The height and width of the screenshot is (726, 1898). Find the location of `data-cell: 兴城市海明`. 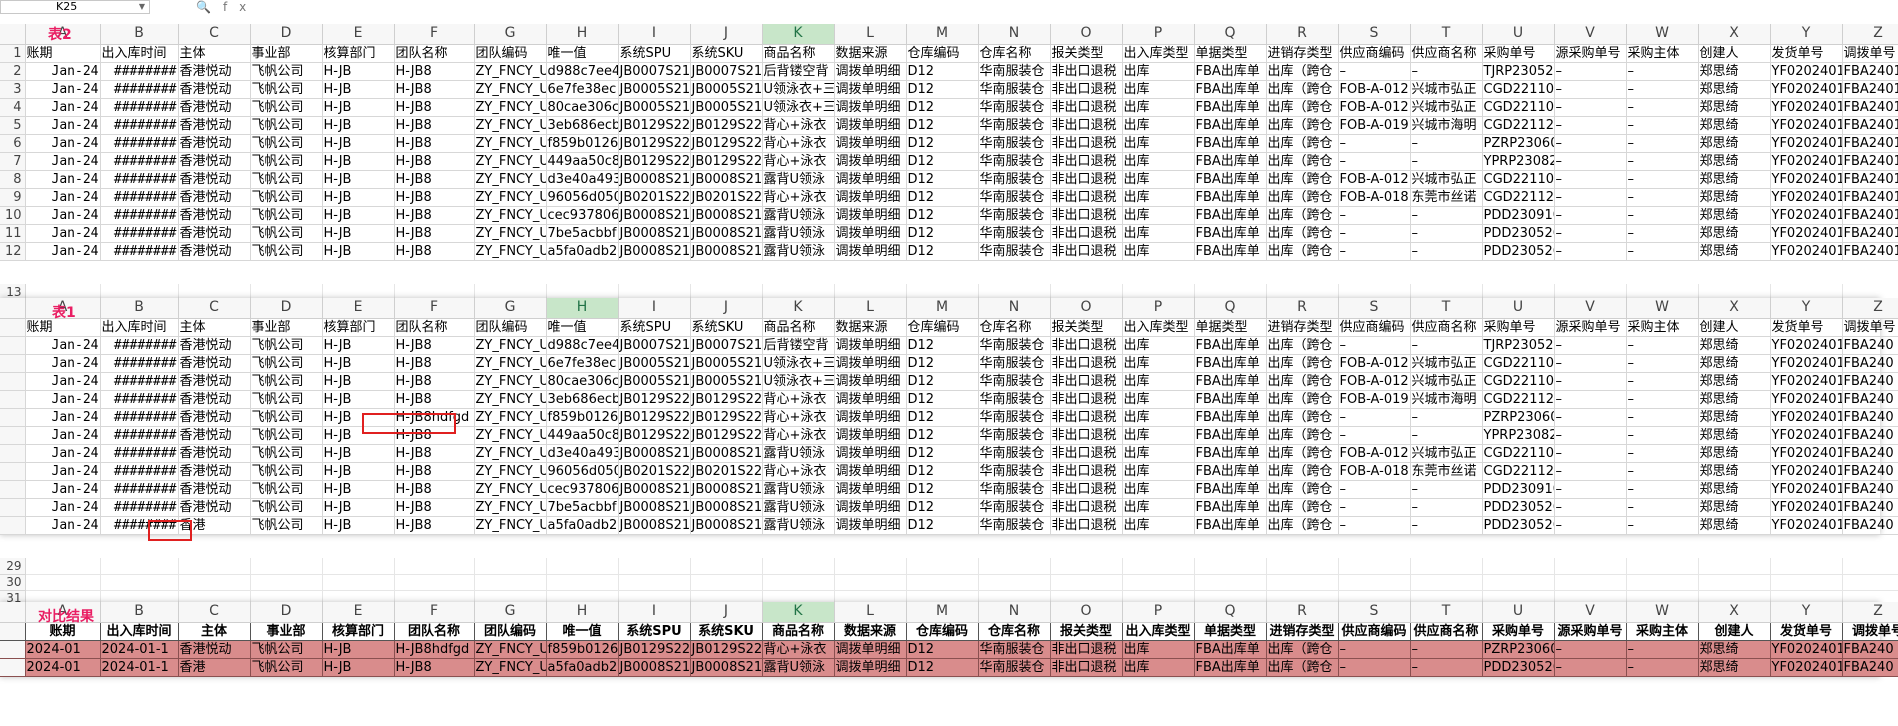

data-cell: 兴城市海明 is located at coordinates (1446, 125).